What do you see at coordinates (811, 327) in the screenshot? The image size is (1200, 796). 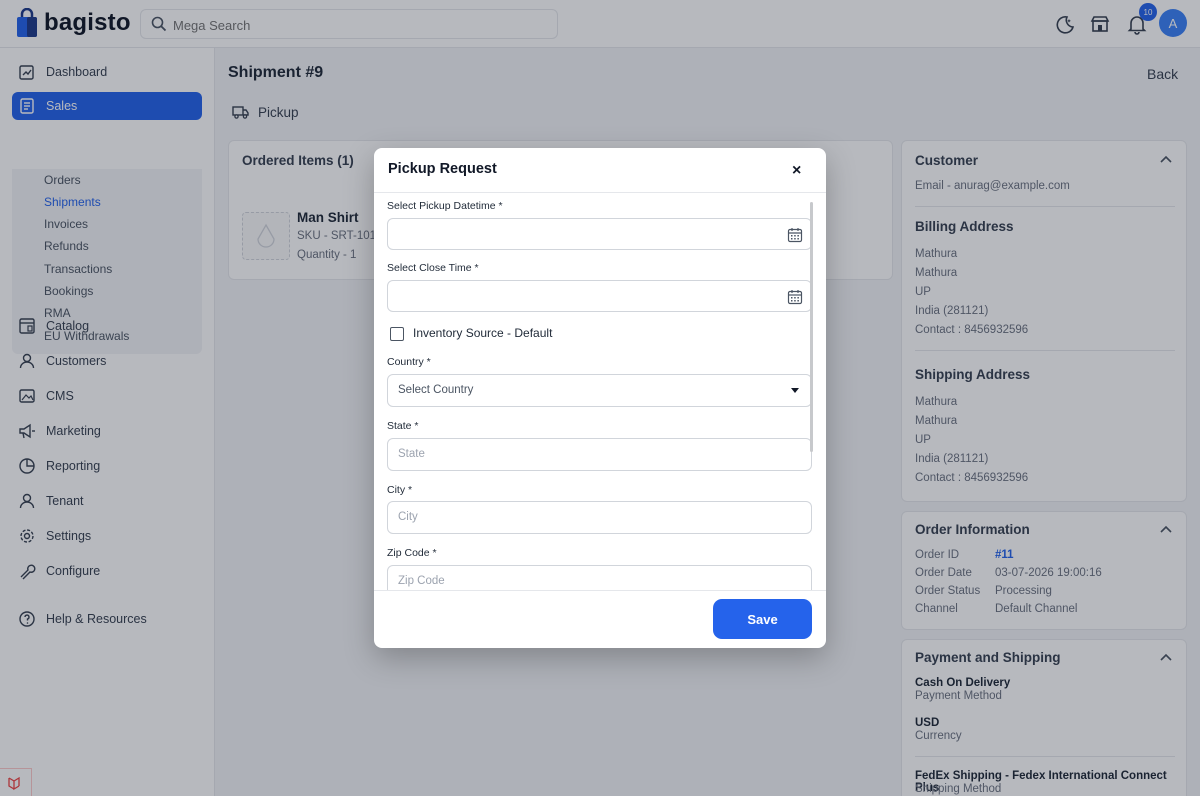 I see `modal-scrollbar` at bounding box center [811, 327].